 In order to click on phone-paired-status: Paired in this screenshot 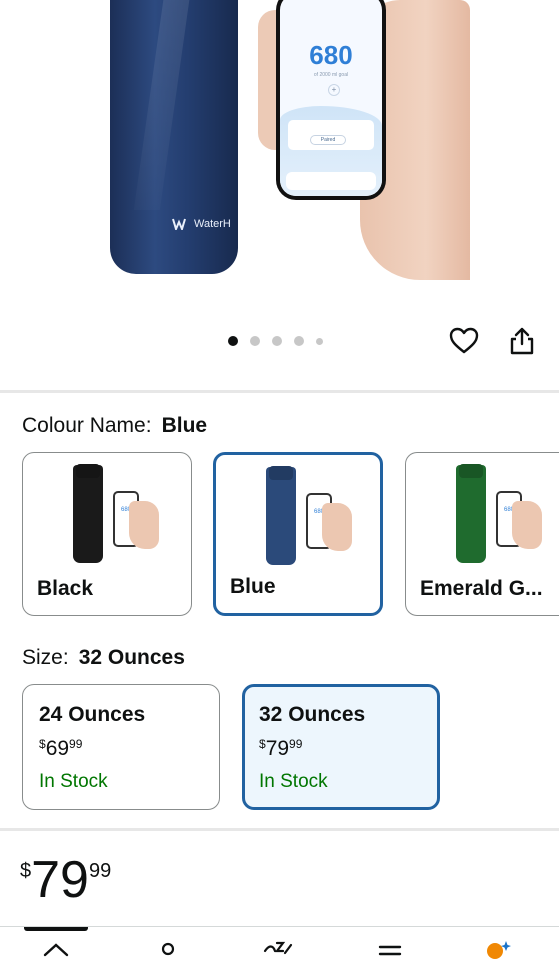, I will do `click(328, 140)`.